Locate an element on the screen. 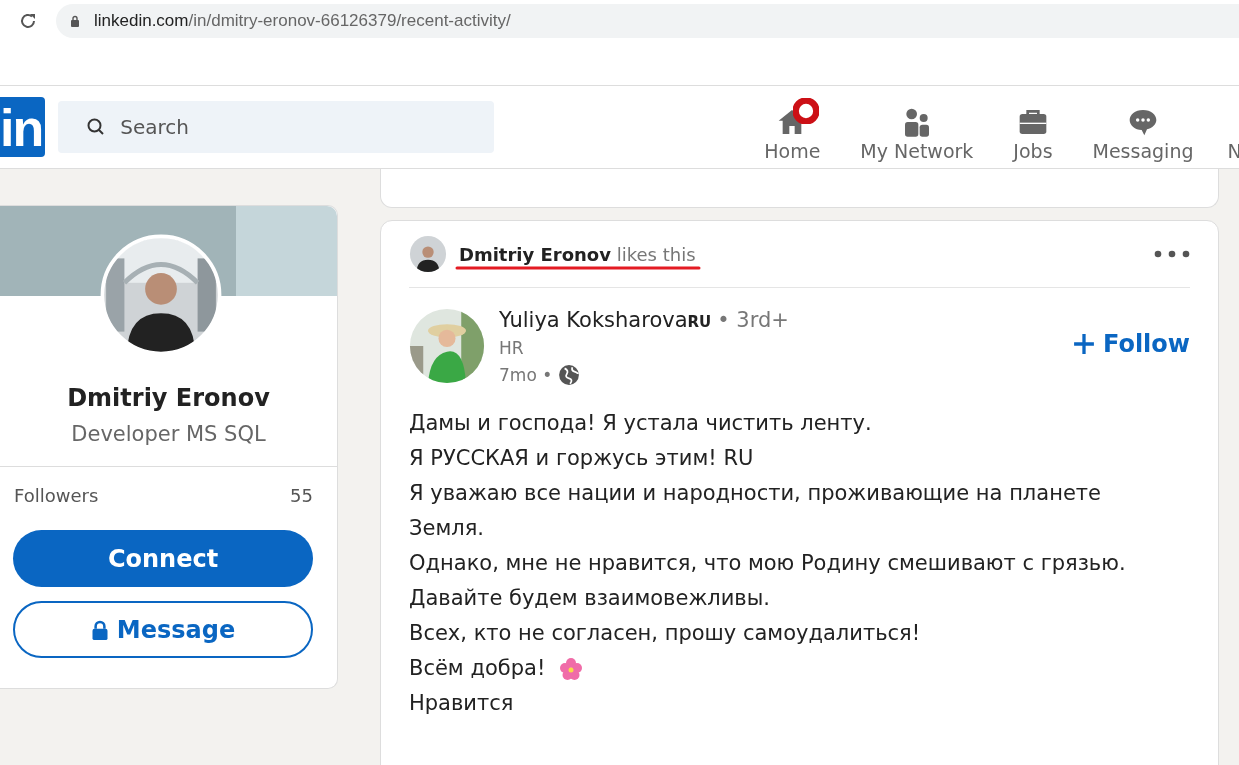 The height and width of the screenshot is (765, 1239). post-text: Всём добра! is located at coordinates (477, 668).